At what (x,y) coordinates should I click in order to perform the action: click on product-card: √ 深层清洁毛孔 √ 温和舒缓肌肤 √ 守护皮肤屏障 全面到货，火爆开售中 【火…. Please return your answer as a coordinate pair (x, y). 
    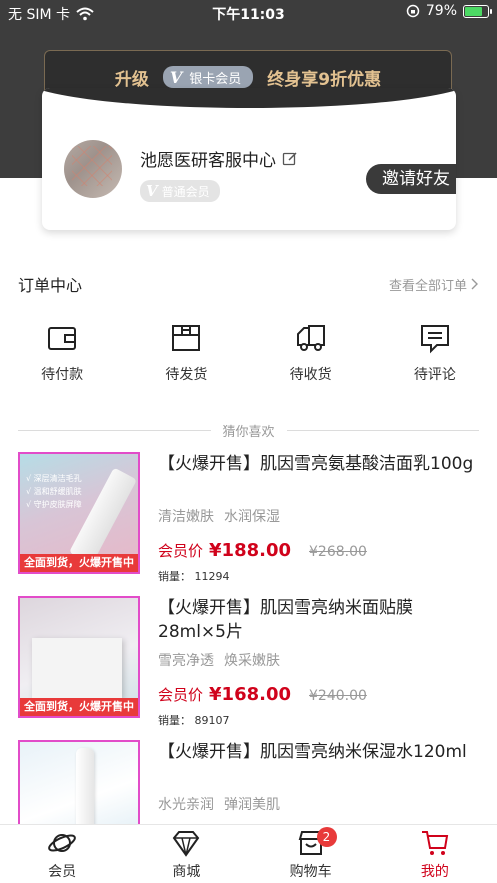
    Looking at the image, I should click on (248, 517).